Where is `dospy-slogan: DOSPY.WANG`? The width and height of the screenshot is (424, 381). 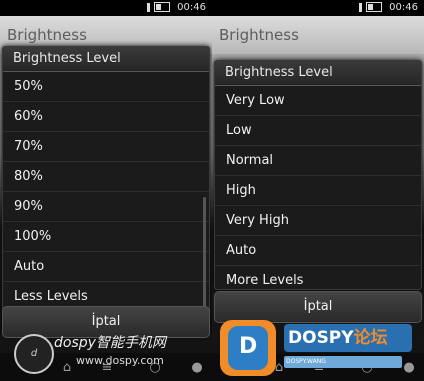
dospy-slogan: DOSPY.WANG is located at coordinates (343, 362).